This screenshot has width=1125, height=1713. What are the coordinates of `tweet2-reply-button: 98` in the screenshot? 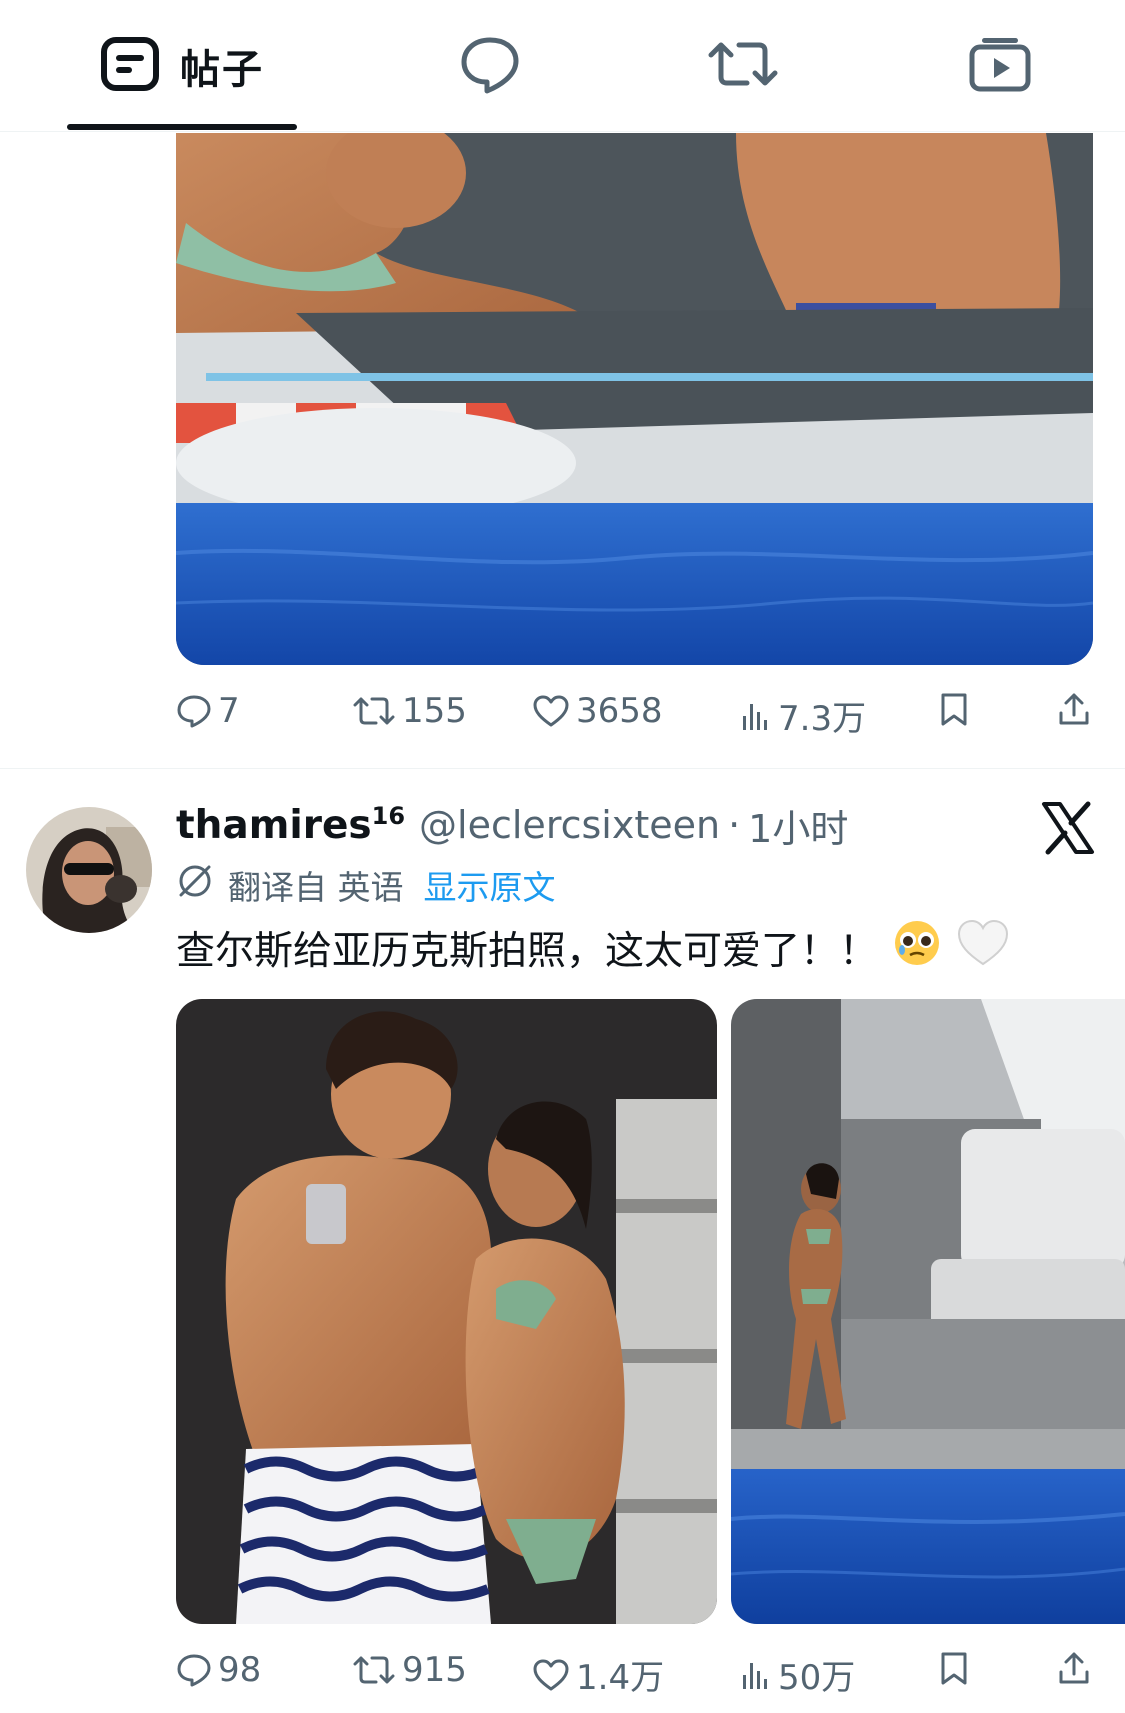 It's located at (218, 1670).